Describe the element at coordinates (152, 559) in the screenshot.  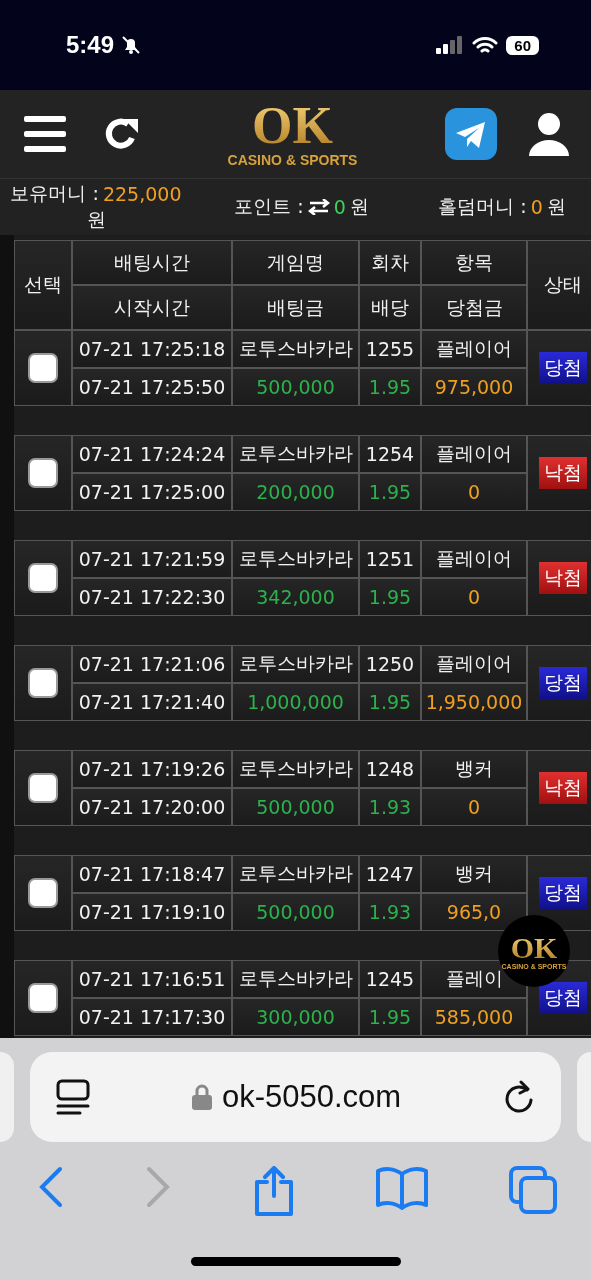
I see `table-cell: 07-21 17:21:59` at that location.